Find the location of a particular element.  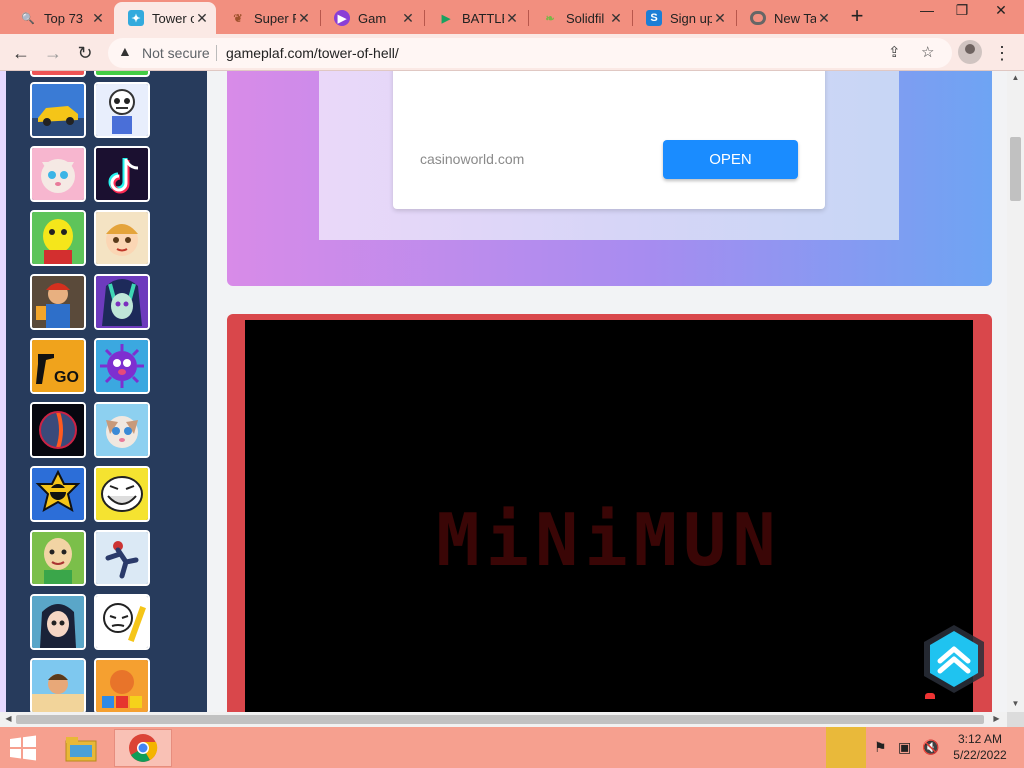

game-thumb-tiktok is located at coordinates (122, 174).